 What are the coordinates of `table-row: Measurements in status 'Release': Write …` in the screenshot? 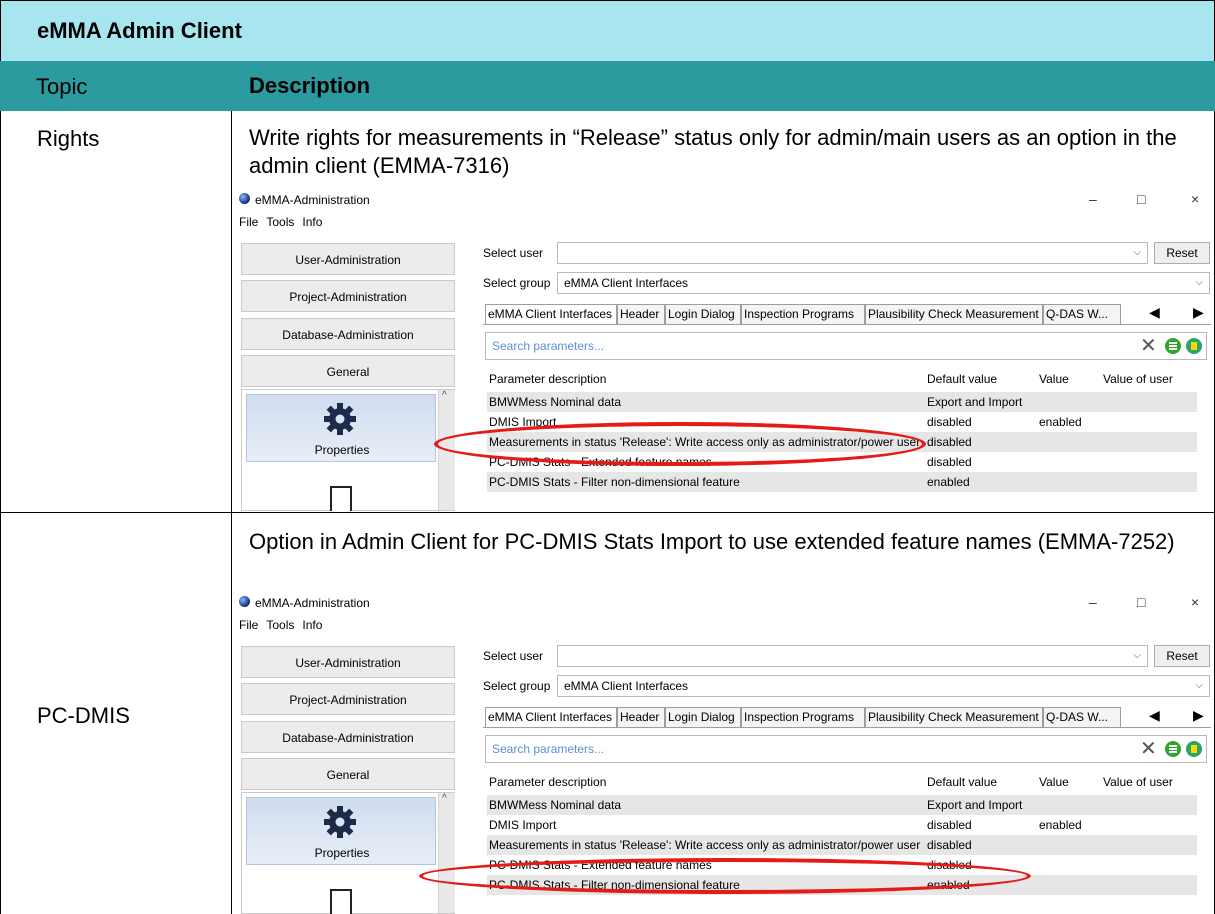 It's located at (842, 845).